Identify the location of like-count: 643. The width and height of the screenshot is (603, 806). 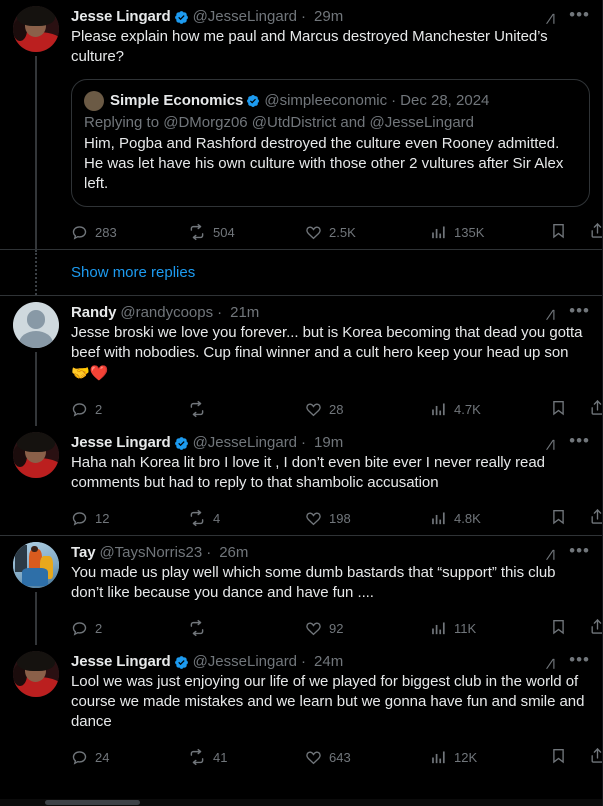
(340, 757).